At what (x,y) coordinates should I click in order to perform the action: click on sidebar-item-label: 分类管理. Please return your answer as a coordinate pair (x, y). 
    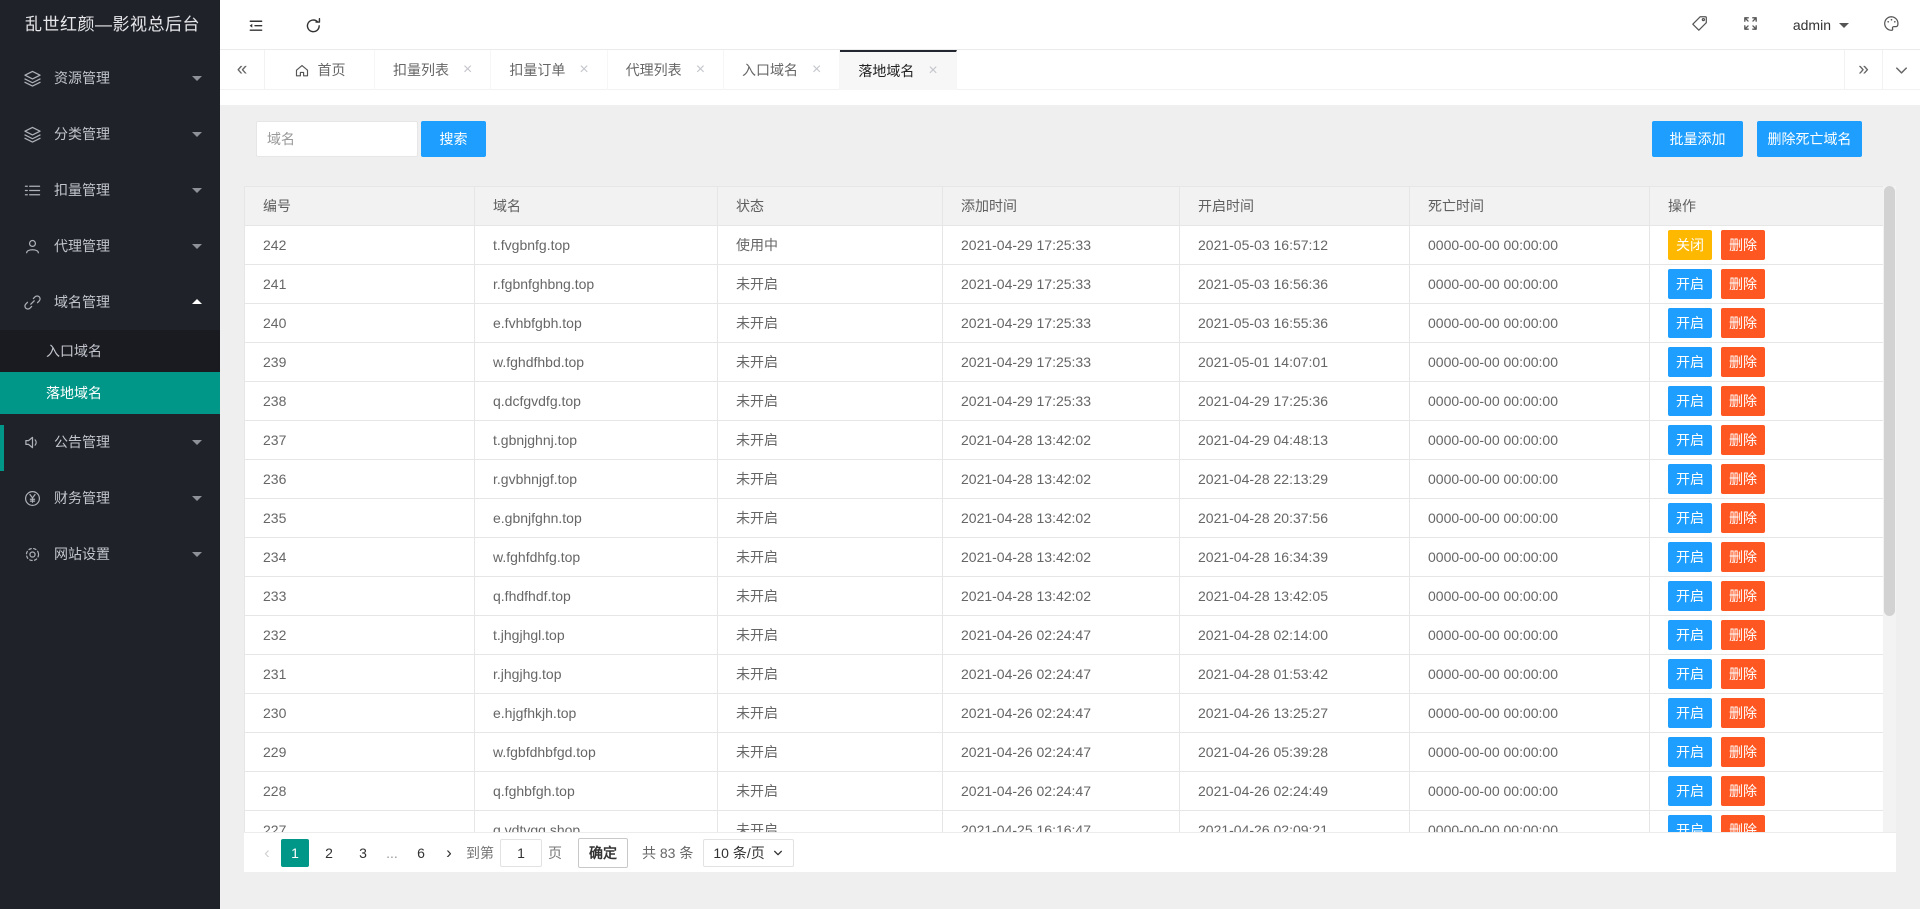
    Looking at the image, I should click on (82, 134).